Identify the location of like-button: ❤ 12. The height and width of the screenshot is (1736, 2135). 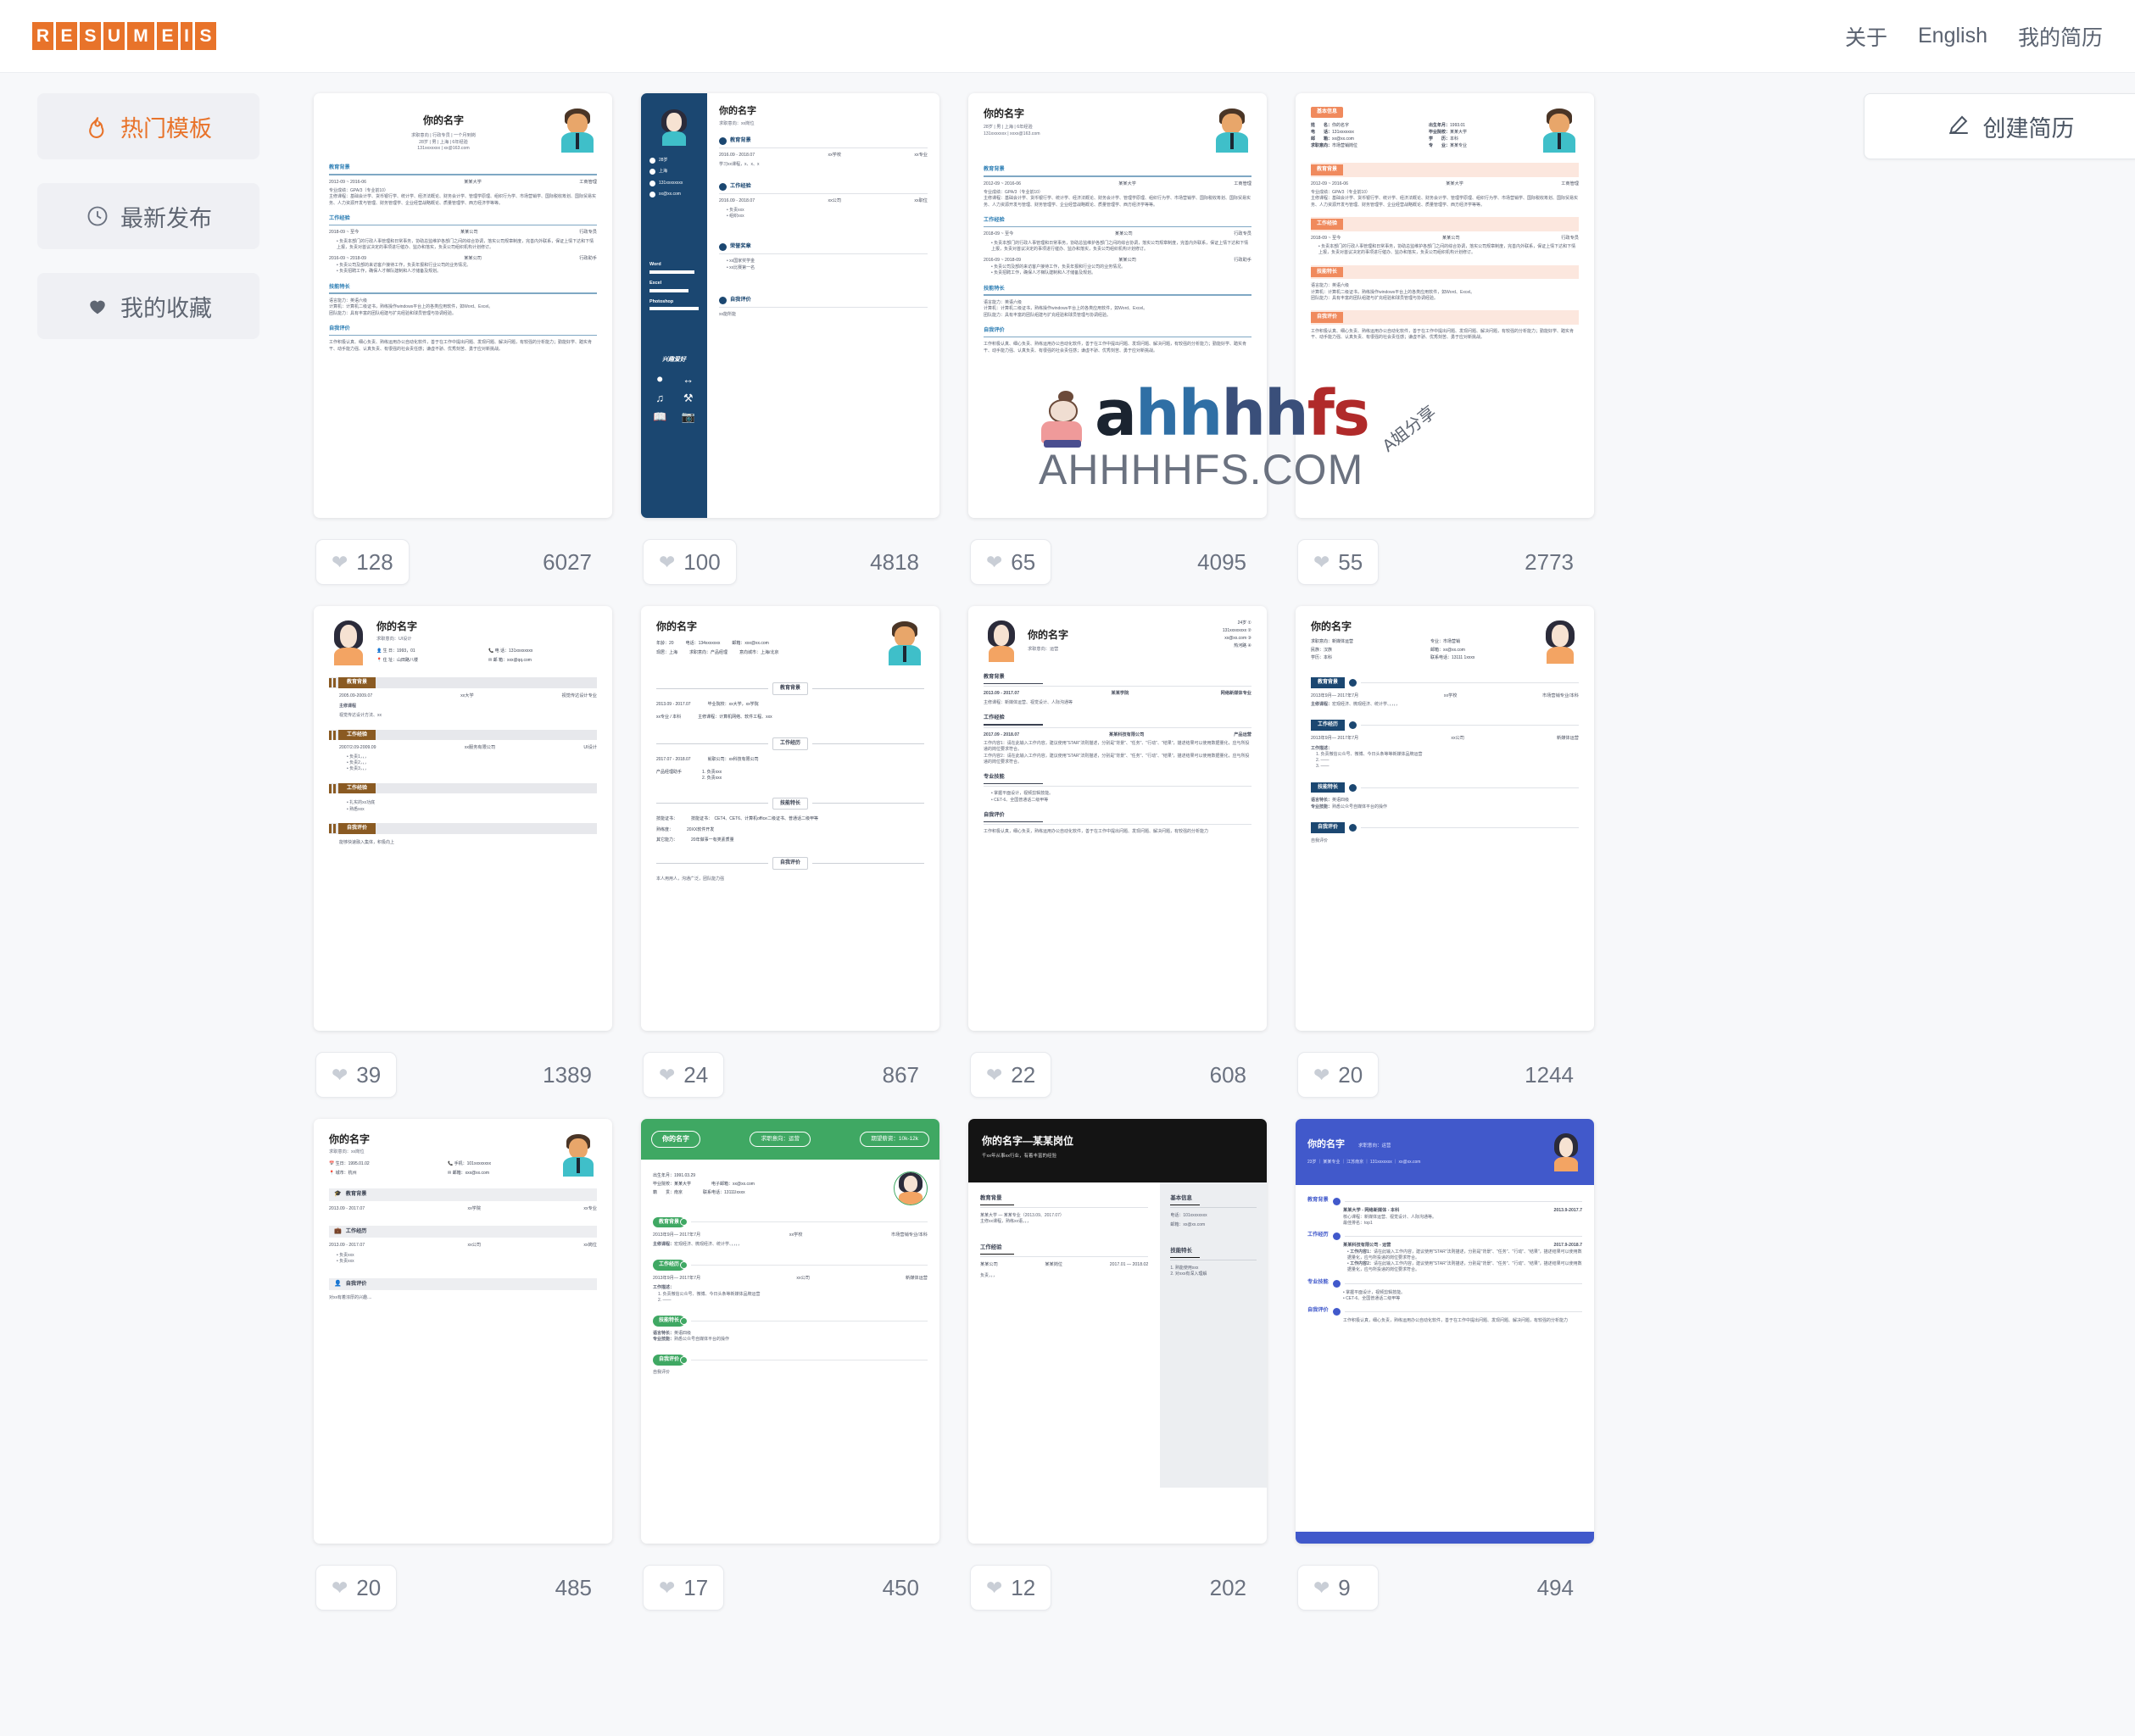
(1011, 1588).